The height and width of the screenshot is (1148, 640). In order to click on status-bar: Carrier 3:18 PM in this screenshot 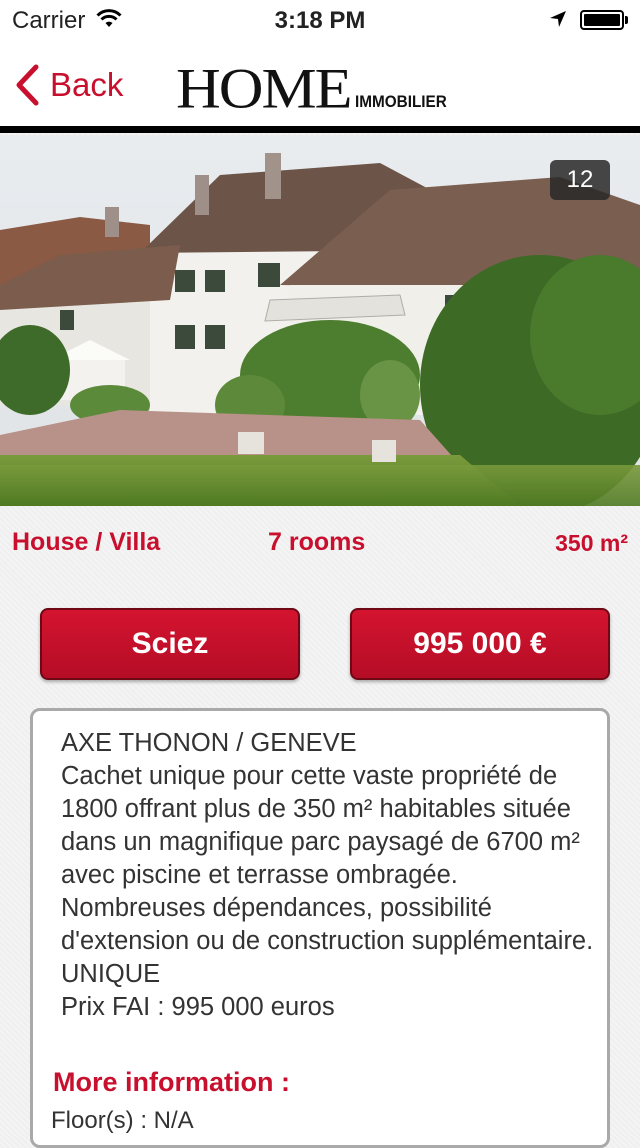, I will do `click(320, 20)`.